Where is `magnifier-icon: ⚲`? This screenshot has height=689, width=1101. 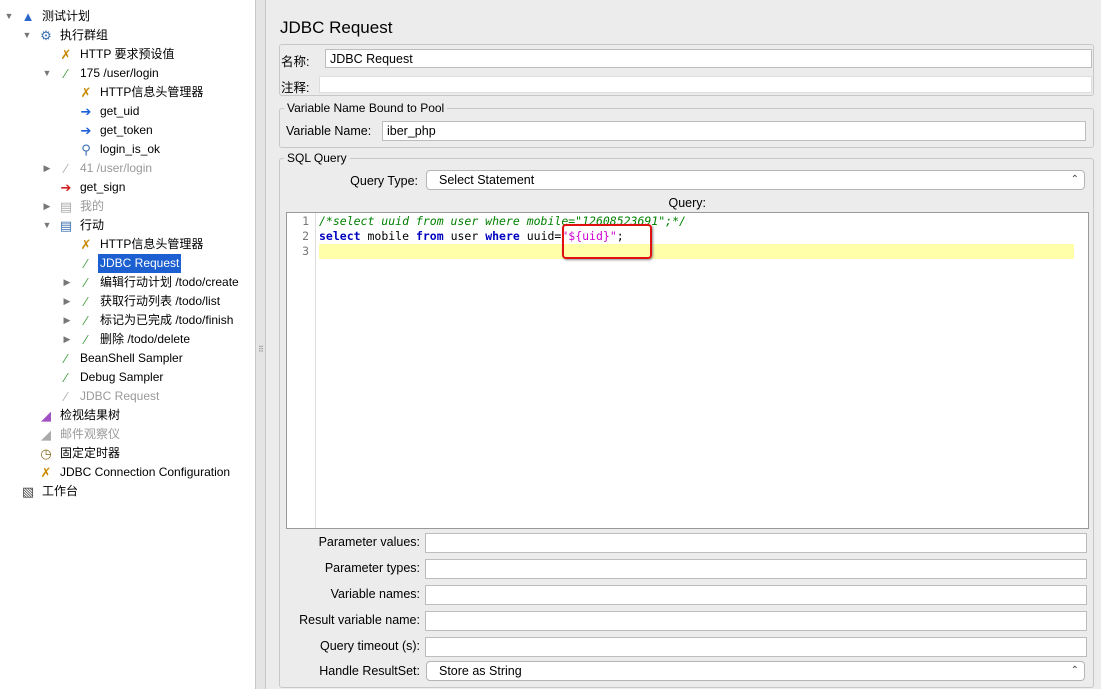
magnifier-icon: ⚲ is located at coordinates (86, 149).